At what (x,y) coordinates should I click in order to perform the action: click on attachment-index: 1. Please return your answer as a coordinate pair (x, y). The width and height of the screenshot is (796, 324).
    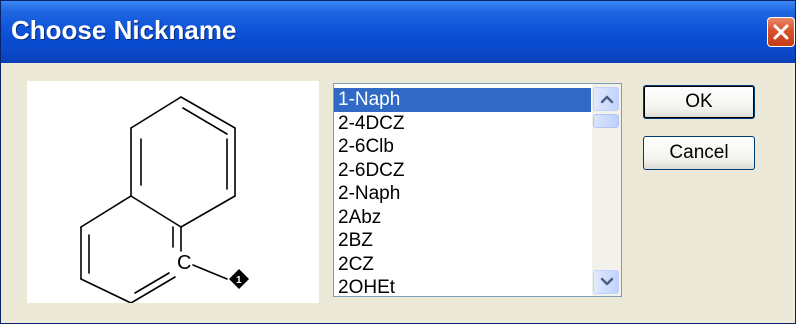
    Looking at the image, I should click on (239, 280).